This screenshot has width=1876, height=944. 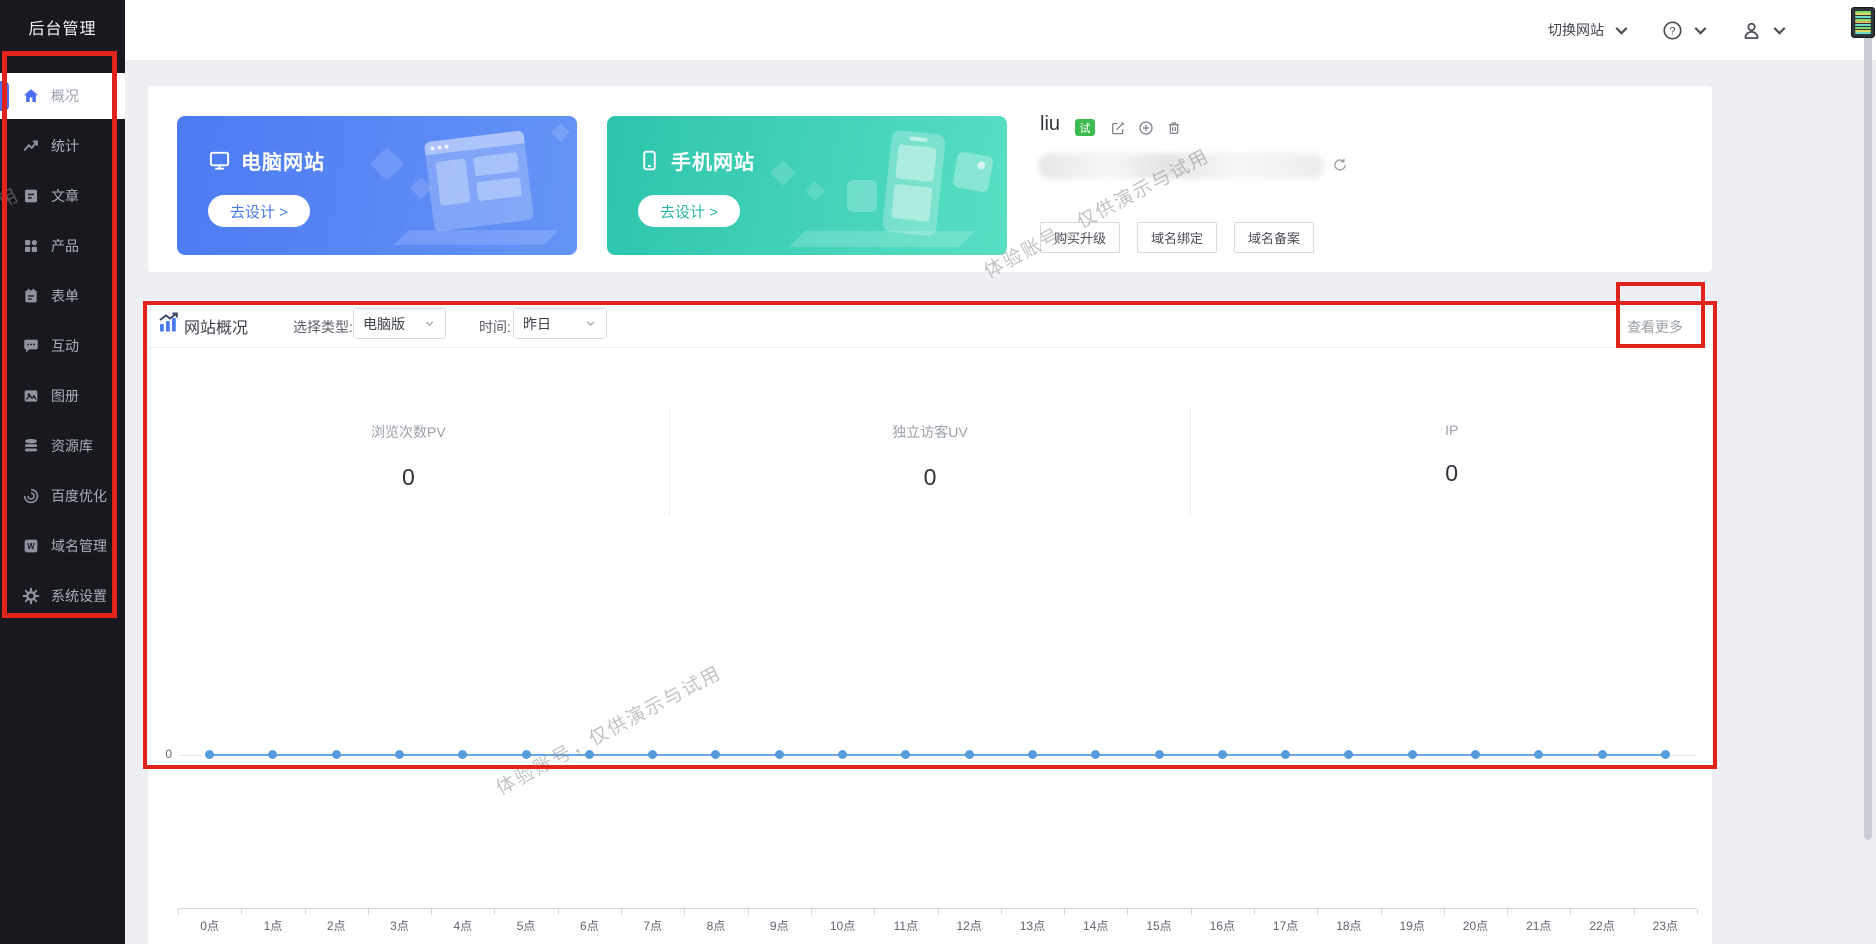 I want to click on sidebar-item-概况: 概况, so click(x=62, y=96).